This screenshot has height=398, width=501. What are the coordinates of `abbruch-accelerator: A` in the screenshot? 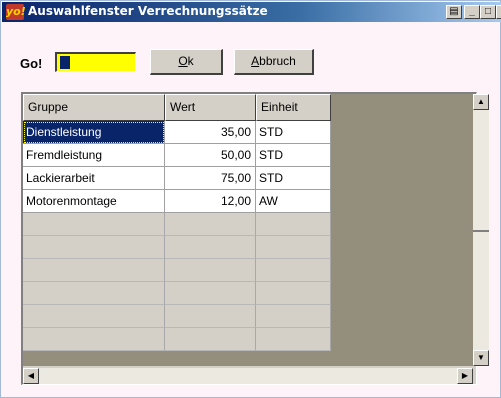 It's located at (255, 61).